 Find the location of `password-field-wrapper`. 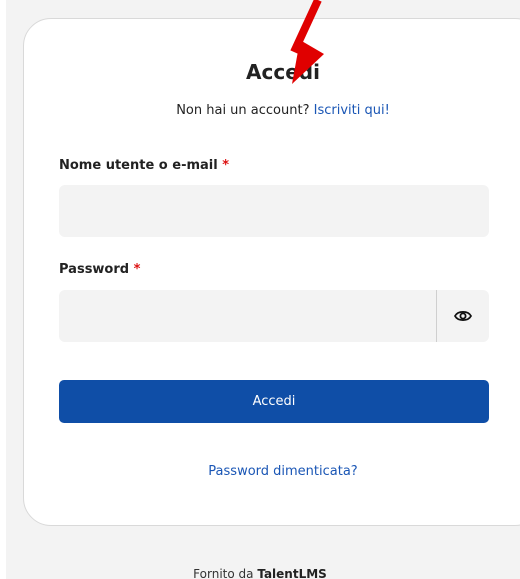

password-field-wrapper is located at coordinates (274, 316).